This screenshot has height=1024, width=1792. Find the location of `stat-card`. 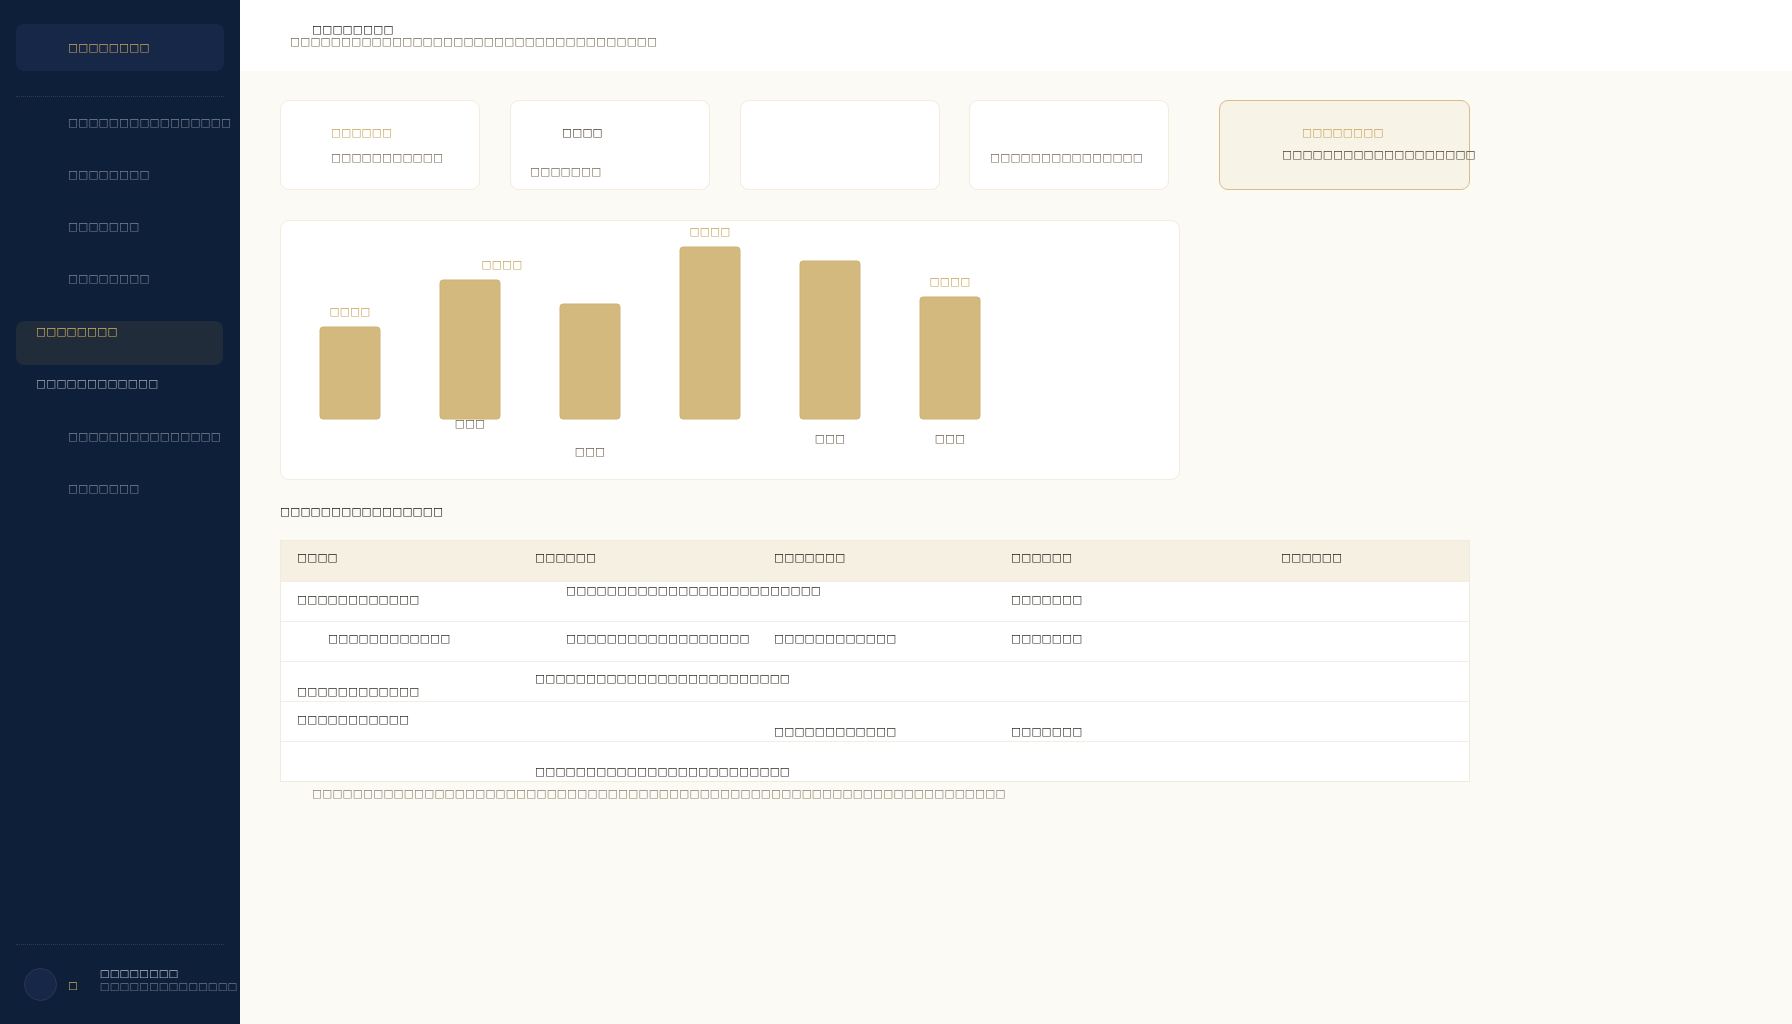

stat-card is located at coordinates (840, 145).